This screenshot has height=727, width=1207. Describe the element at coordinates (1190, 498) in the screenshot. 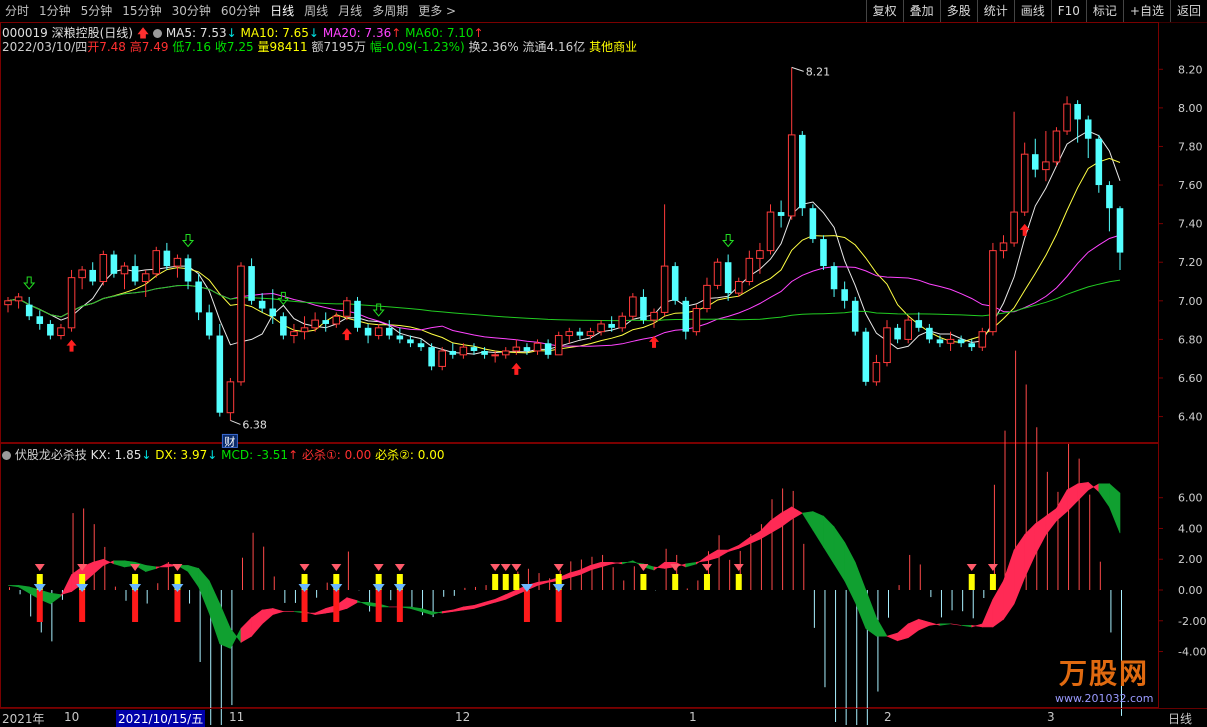

I see `indicator-tick-label: 6.00` at that location.